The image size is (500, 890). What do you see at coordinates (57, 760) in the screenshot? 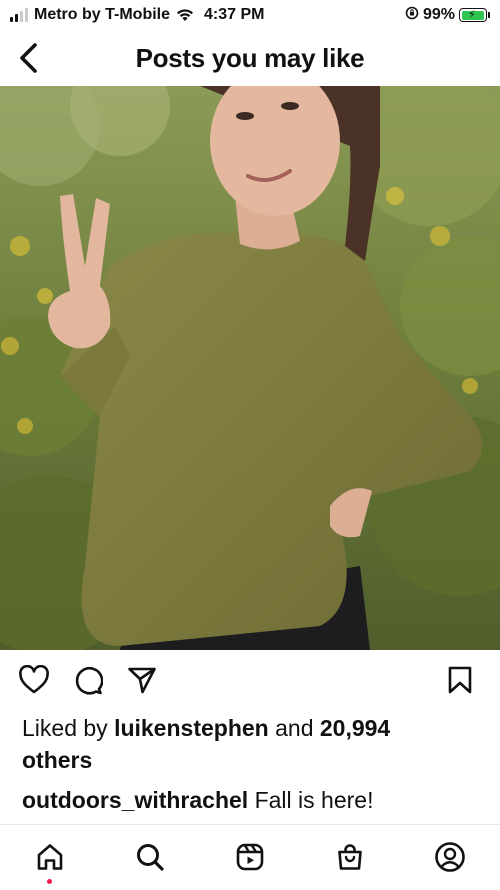
I see `likes-suffix: others` at bounding box center [57, 760].